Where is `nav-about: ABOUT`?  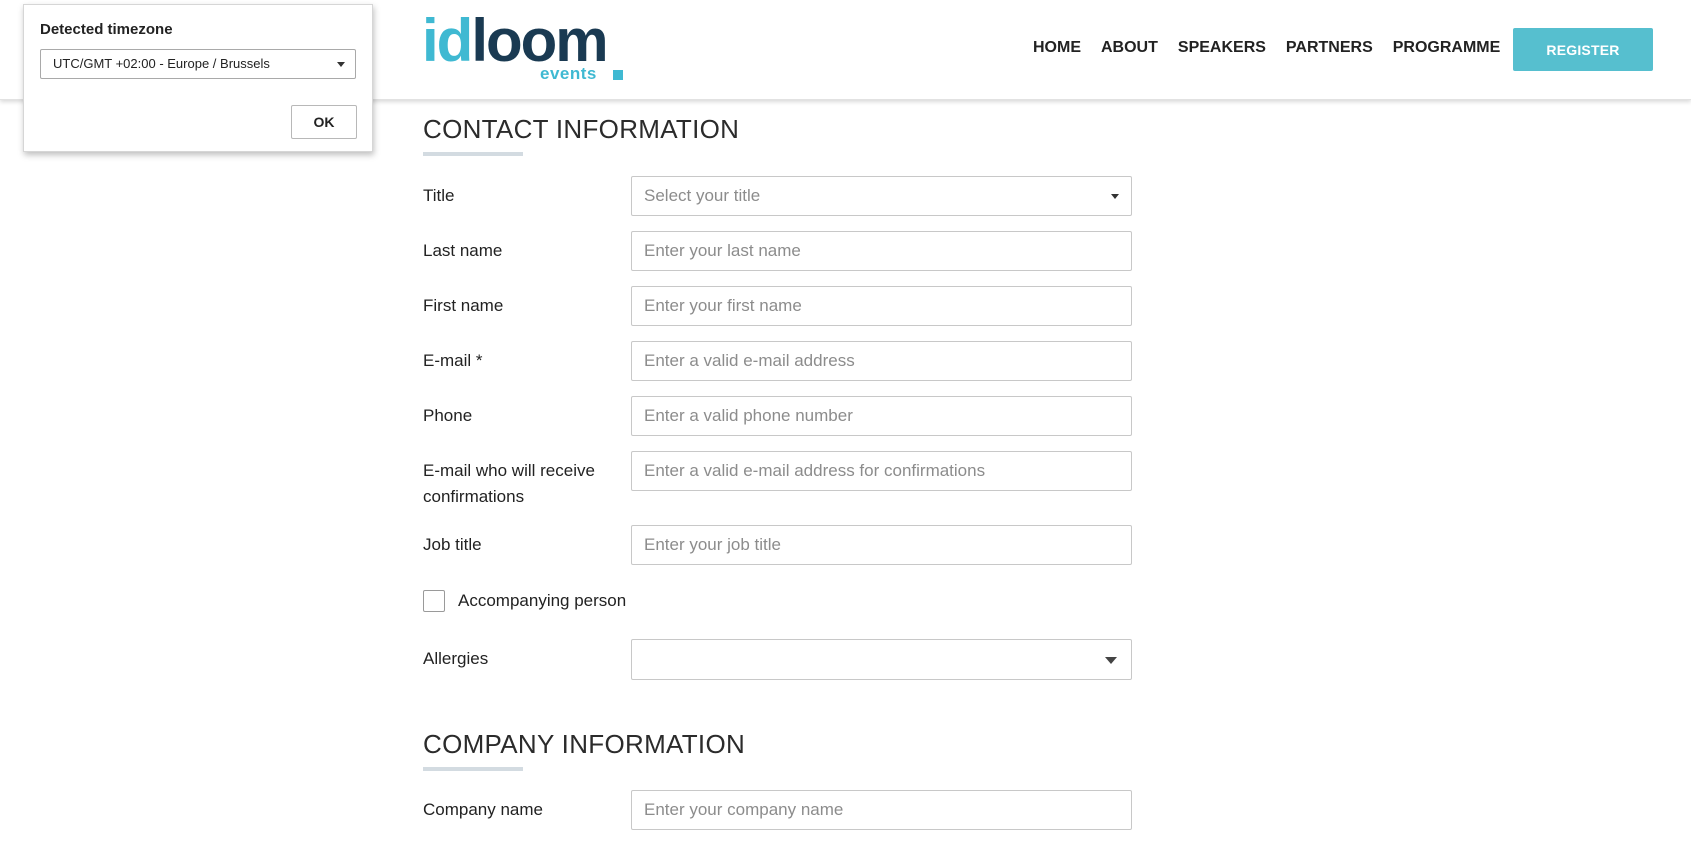 nav-about: ABOUT is located at coordinates (1129, 48).